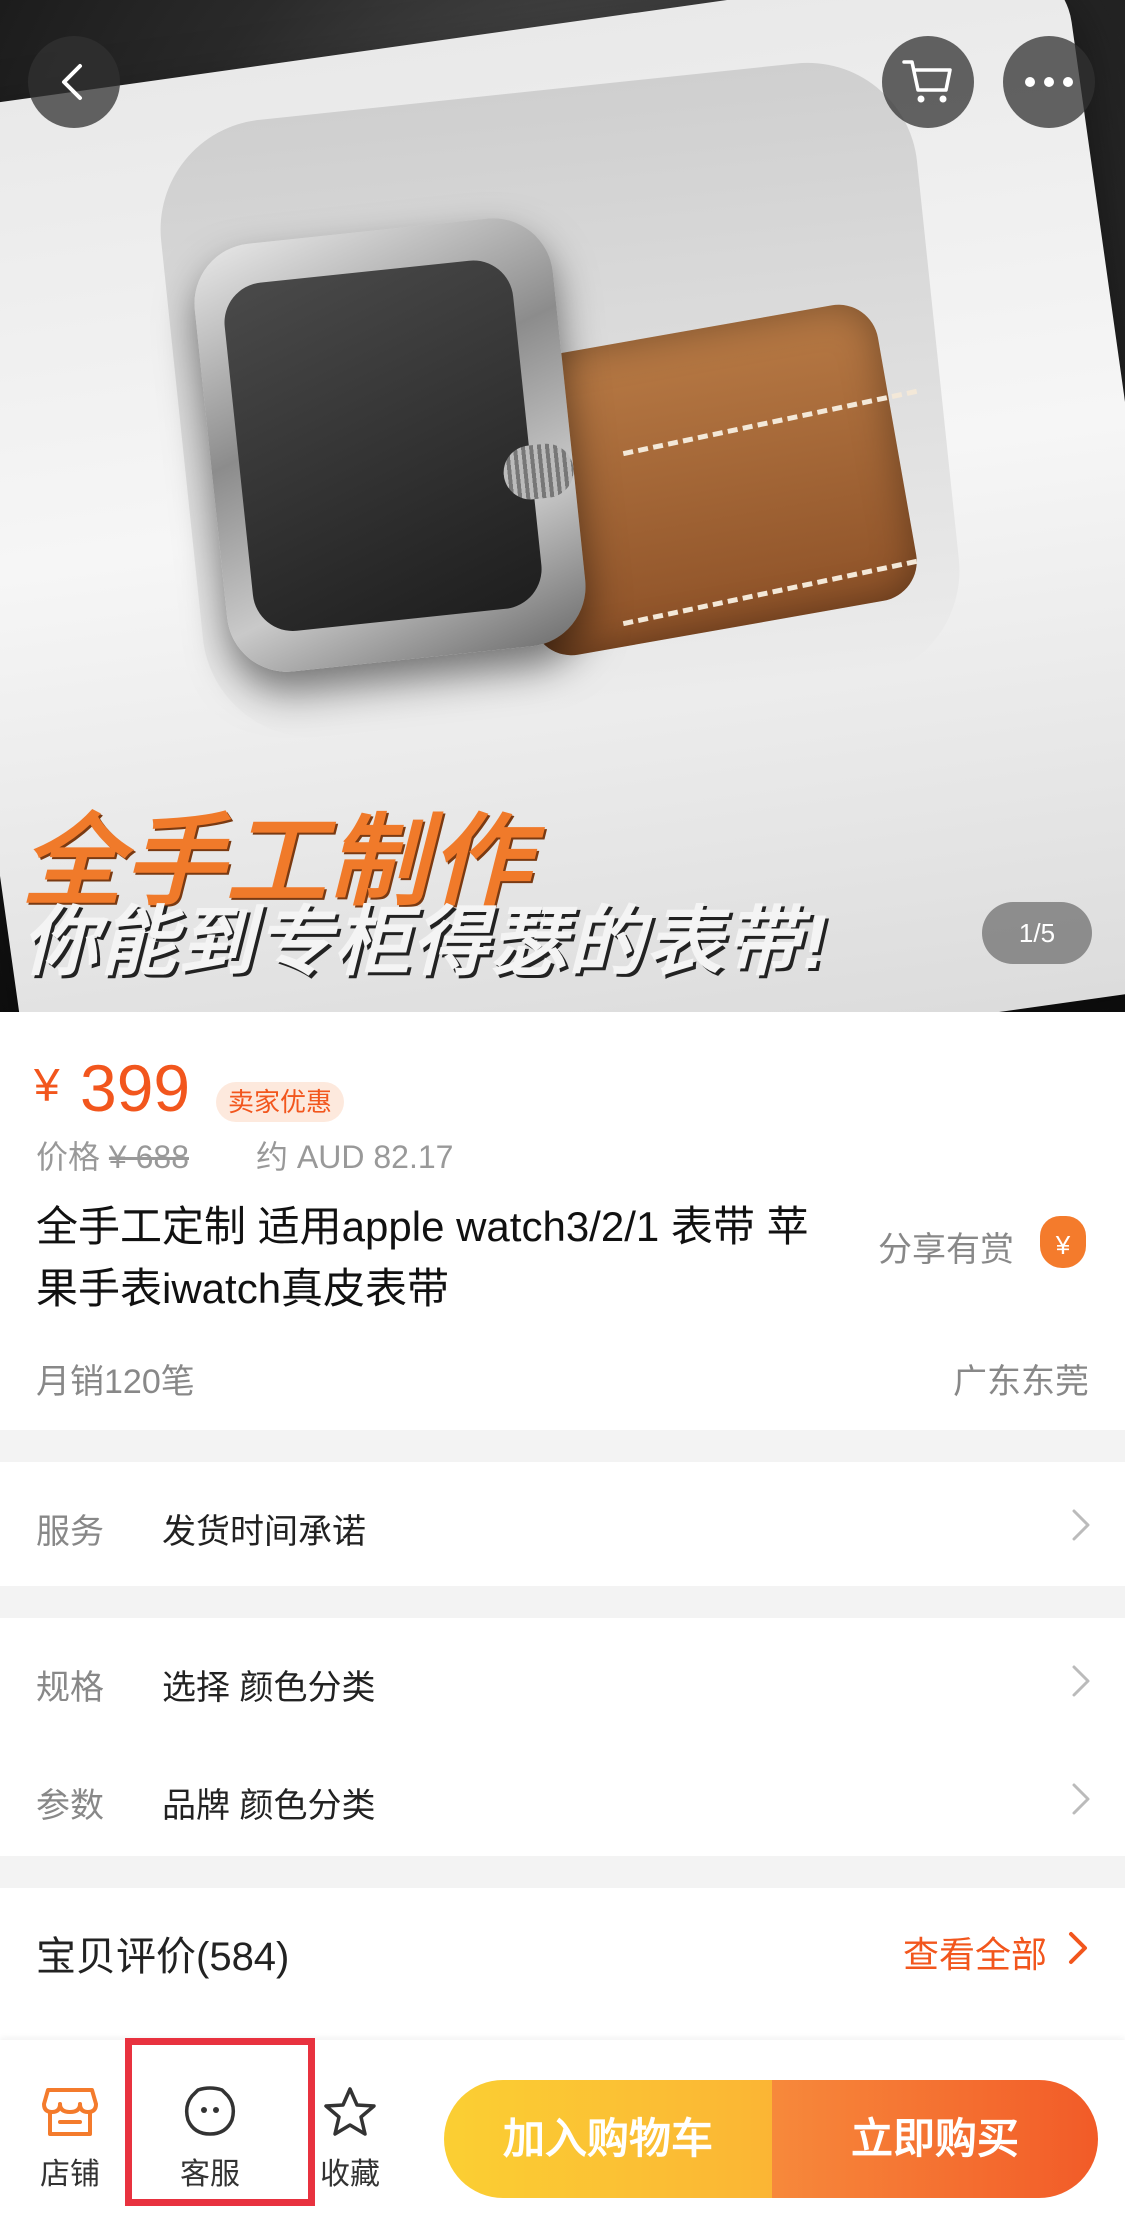 This screenshot has width=1125, height=2228. I want to click on cart-button, so click(928, 82).